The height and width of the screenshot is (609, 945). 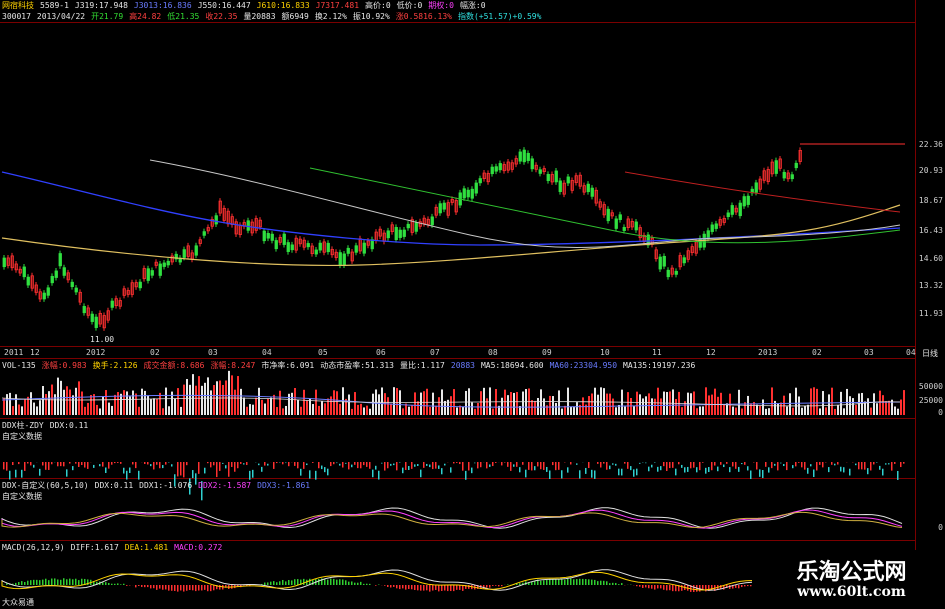 What do you see at coordinates (45, 485) in the screenshot?
I see `ddx-line-indicator-0: DDX-自定义(60,5,10)` at bounding box center [45, 485].